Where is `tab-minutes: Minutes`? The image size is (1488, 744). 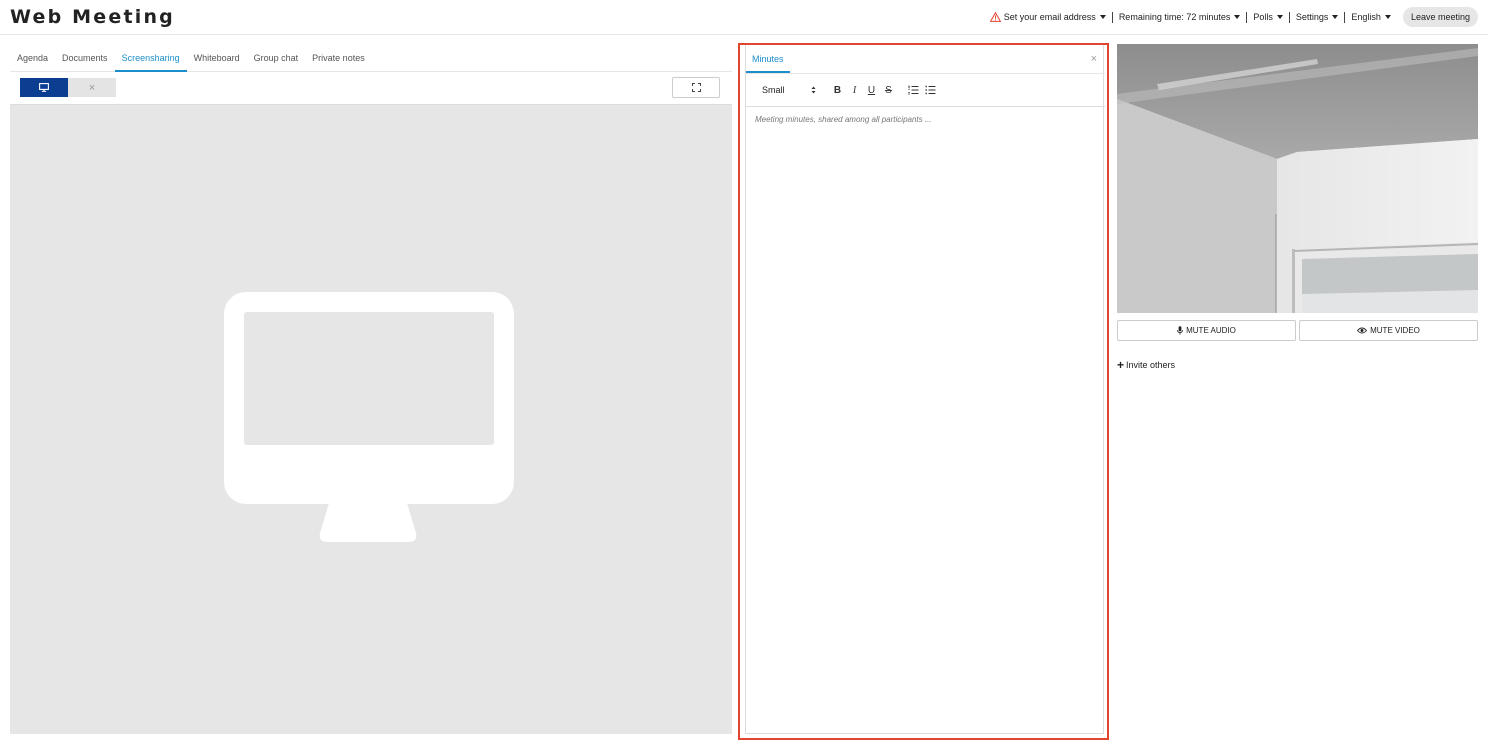
tab-minutes: Minutes is located at coordinates (768, 59).